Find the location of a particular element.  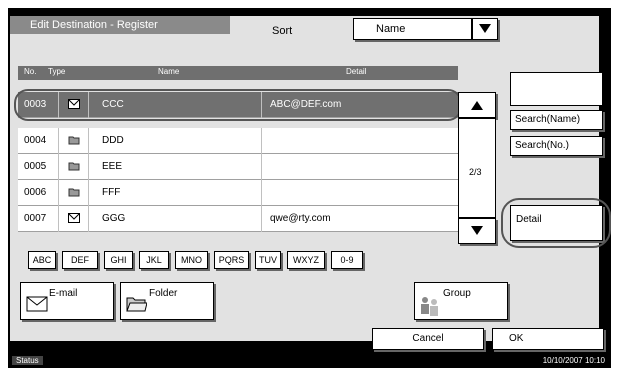

search-display-box is located at coordinates (556, 89).